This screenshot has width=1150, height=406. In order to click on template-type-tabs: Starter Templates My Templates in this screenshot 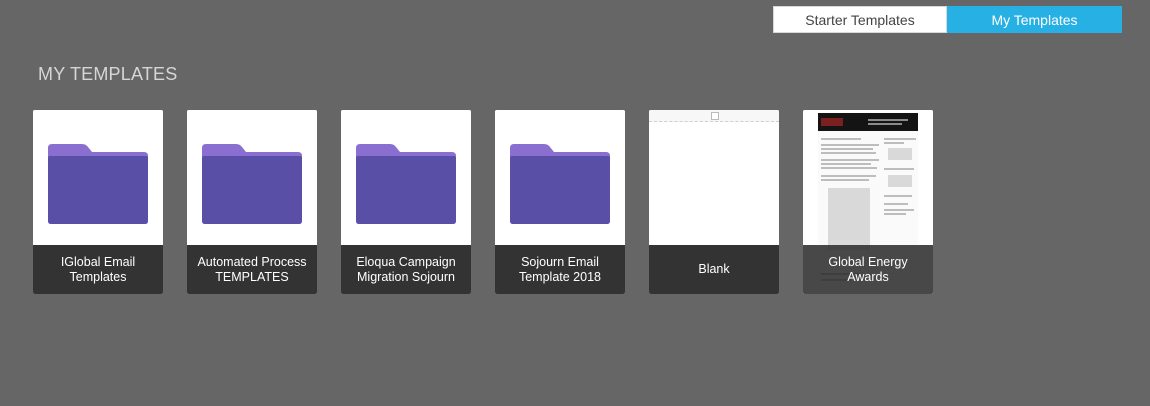, I will do `click(947, 19)`.